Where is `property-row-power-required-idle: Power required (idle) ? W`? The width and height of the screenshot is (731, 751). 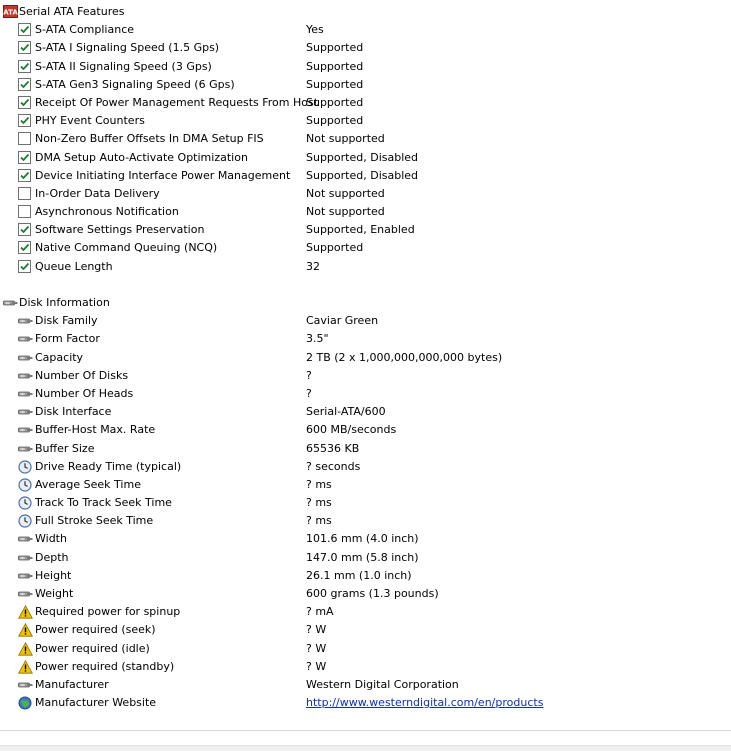
property-row-power-required-idle: Power required (idle) ? W is located at coordinates (365, 649).